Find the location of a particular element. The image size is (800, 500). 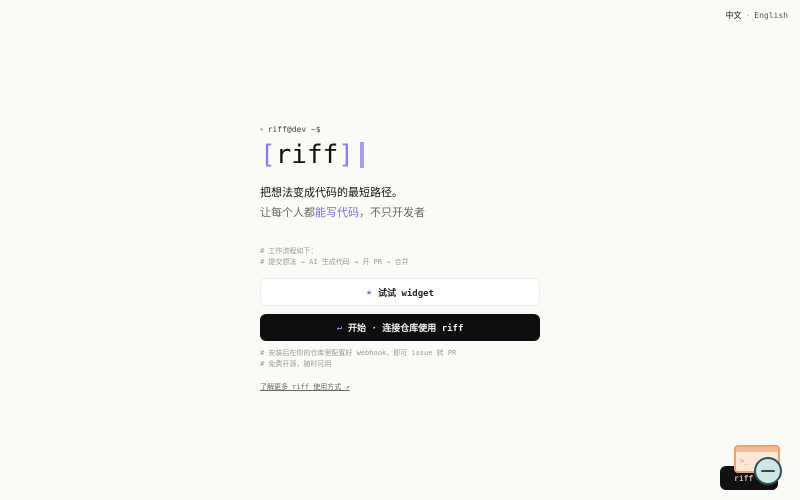

floating-widget: riff >_ is located at coordinates (756, 467).